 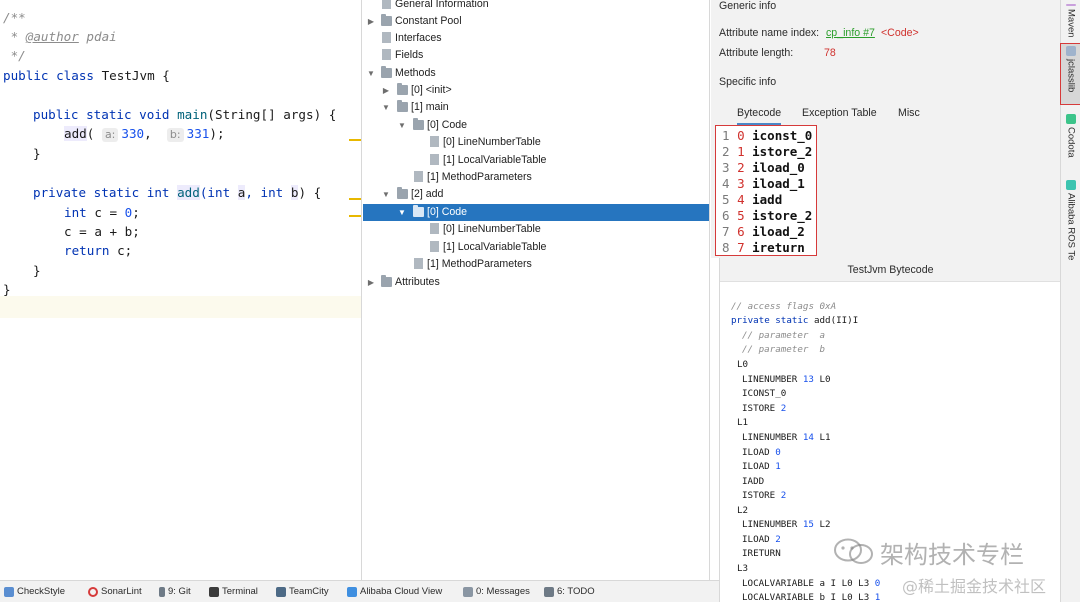 I want to click on javadoc-tag: @author, so click(x=52, y=36).